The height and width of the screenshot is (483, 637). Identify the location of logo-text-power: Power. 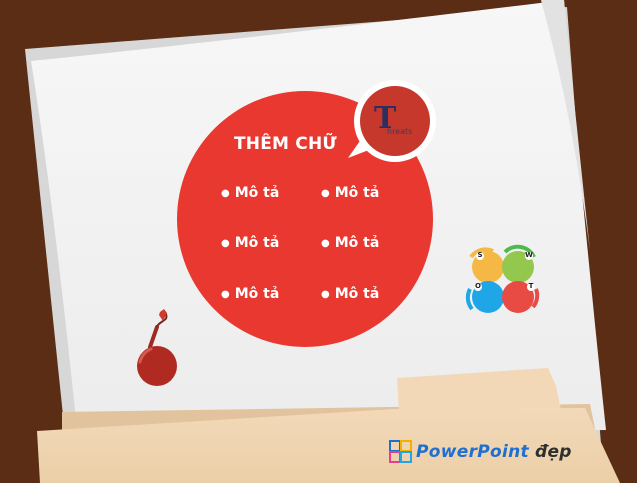
(447, 452).